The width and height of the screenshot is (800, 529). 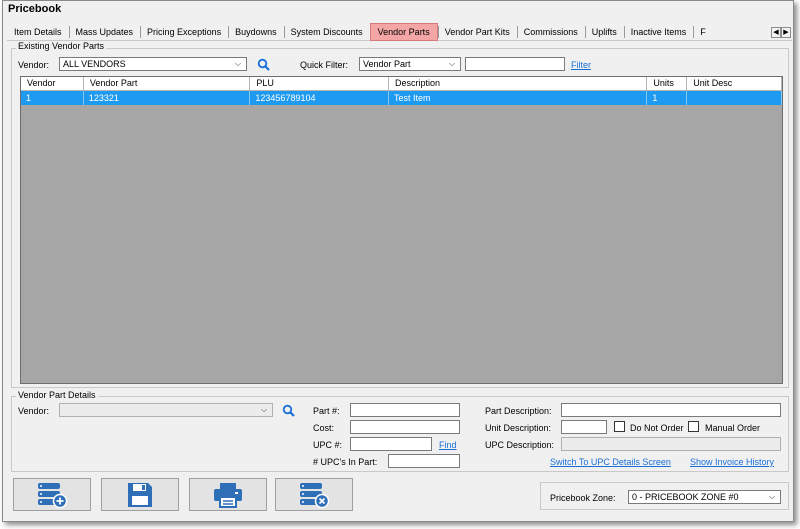 What do you see at coordinates (52, 84) in the screenshot?
I see `column-header-vendor: Vendor` at bounding box center [52, 84].